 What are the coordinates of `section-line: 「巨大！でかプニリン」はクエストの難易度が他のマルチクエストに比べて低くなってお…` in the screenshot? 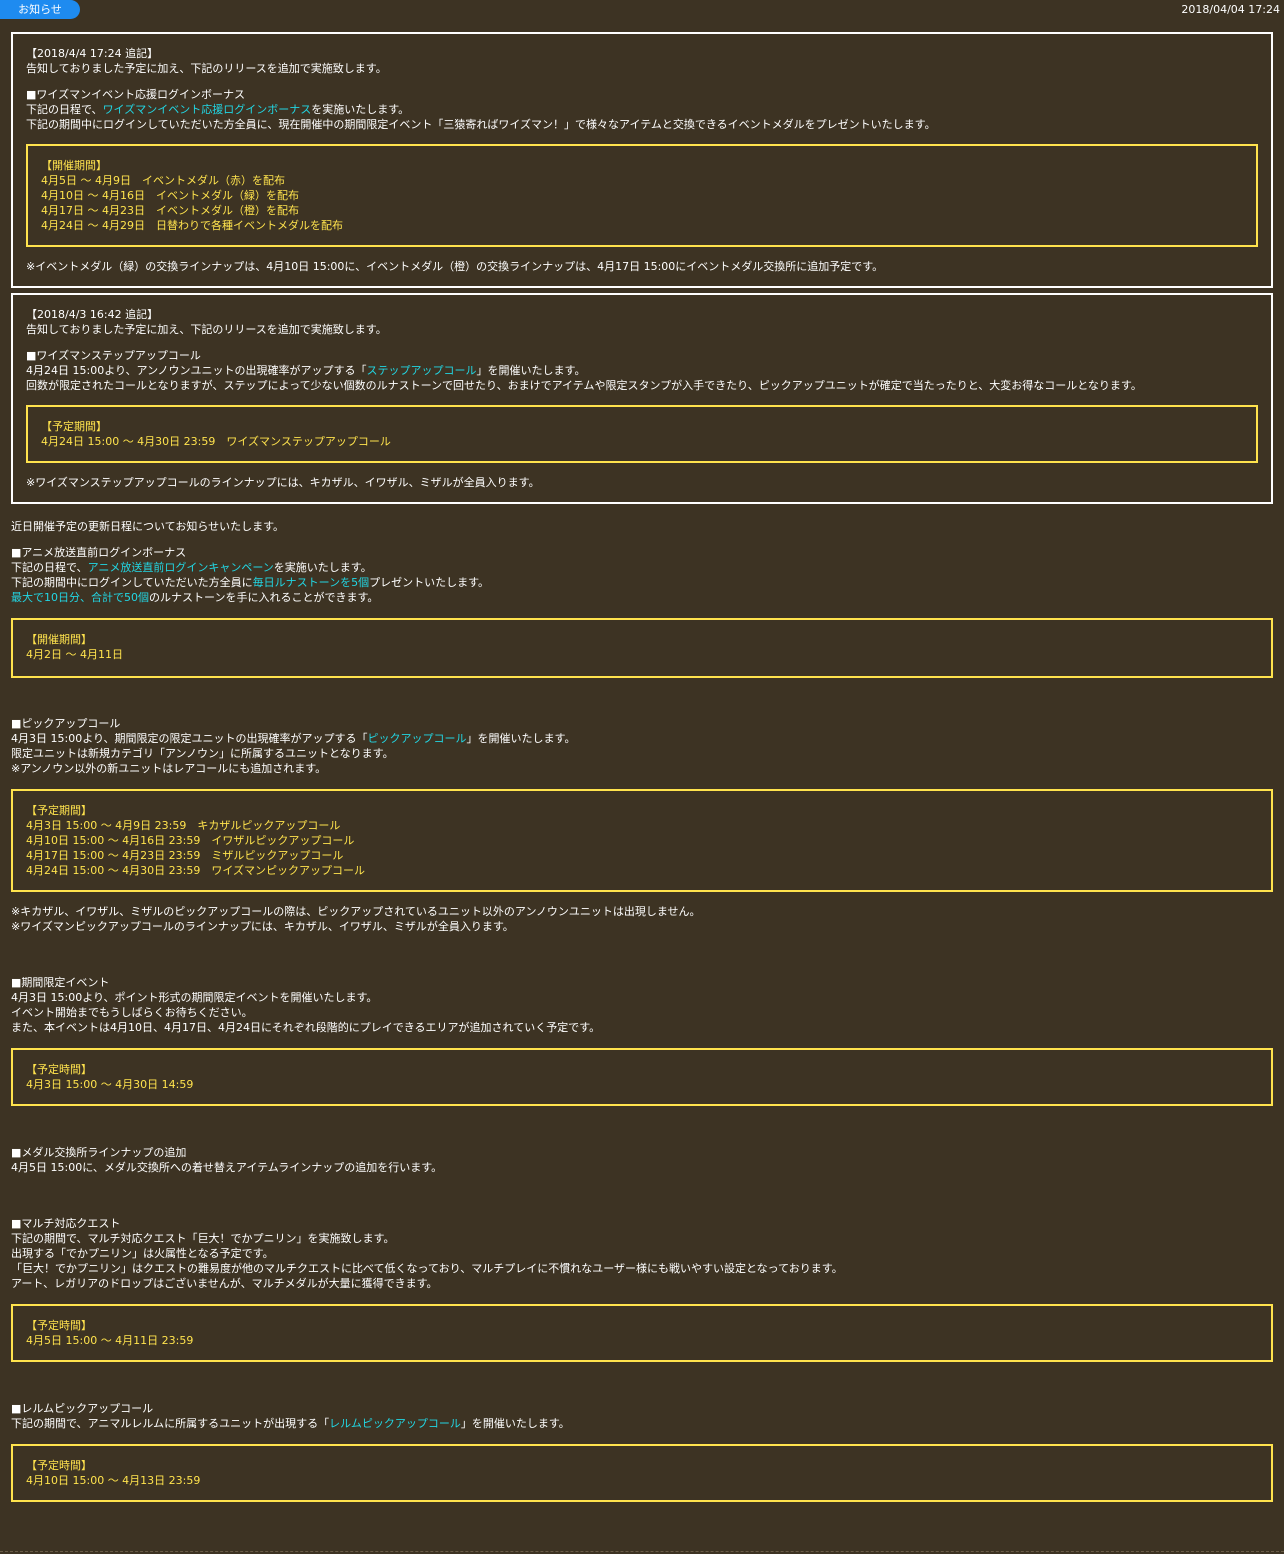 It's located at (427, 1268).